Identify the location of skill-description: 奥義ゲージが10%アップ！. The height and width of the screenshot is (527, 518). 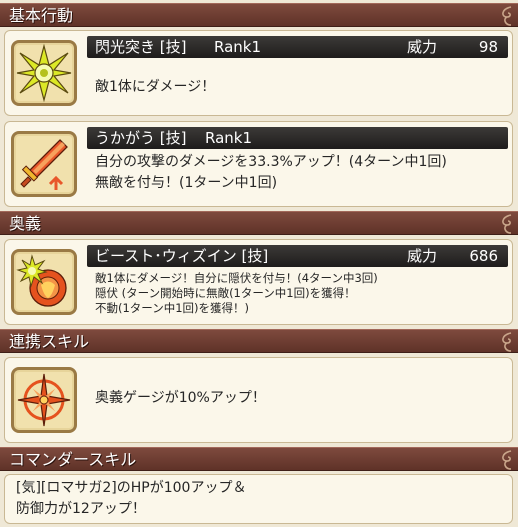
(180, 398).